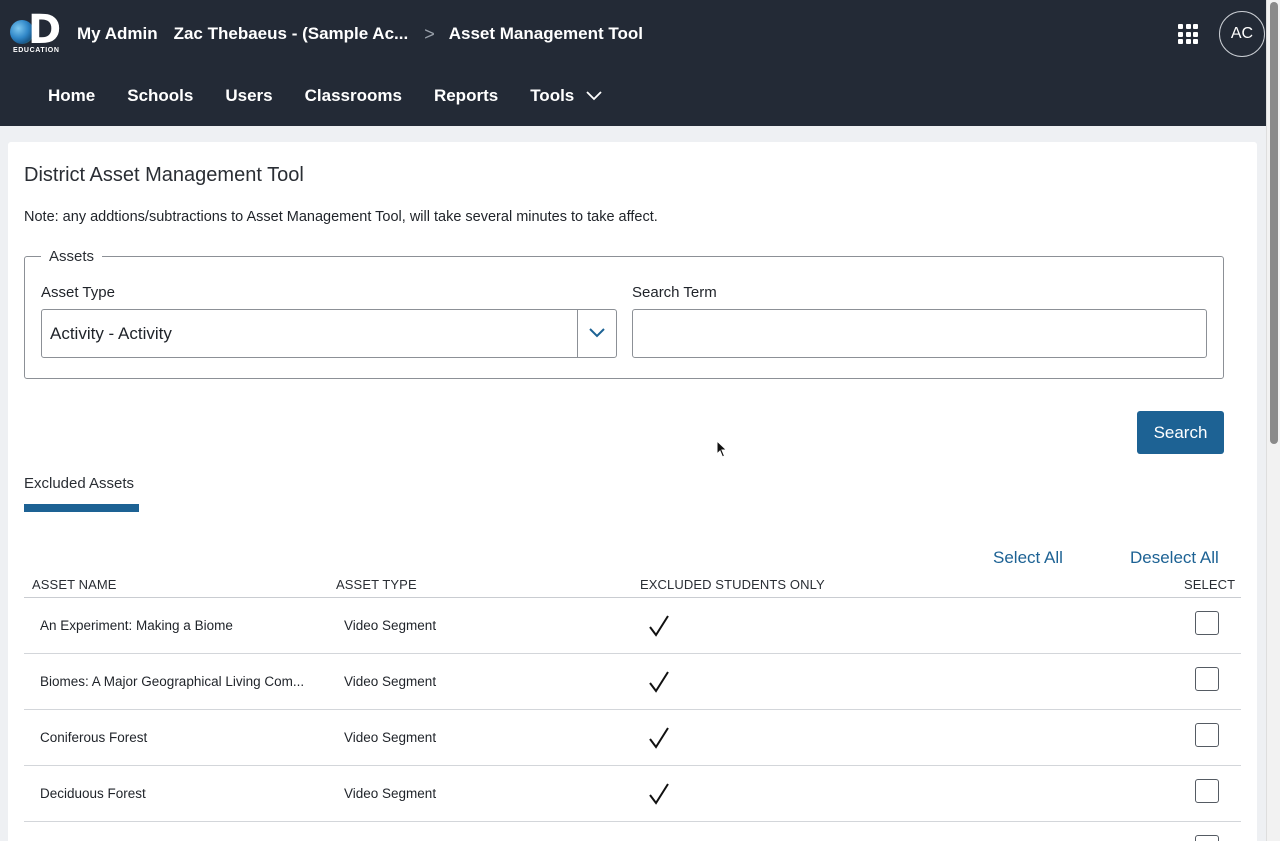 The width and height of the screenshot is (1280, 841). I want to click on nav-users-label: Users, so click(249, 95).